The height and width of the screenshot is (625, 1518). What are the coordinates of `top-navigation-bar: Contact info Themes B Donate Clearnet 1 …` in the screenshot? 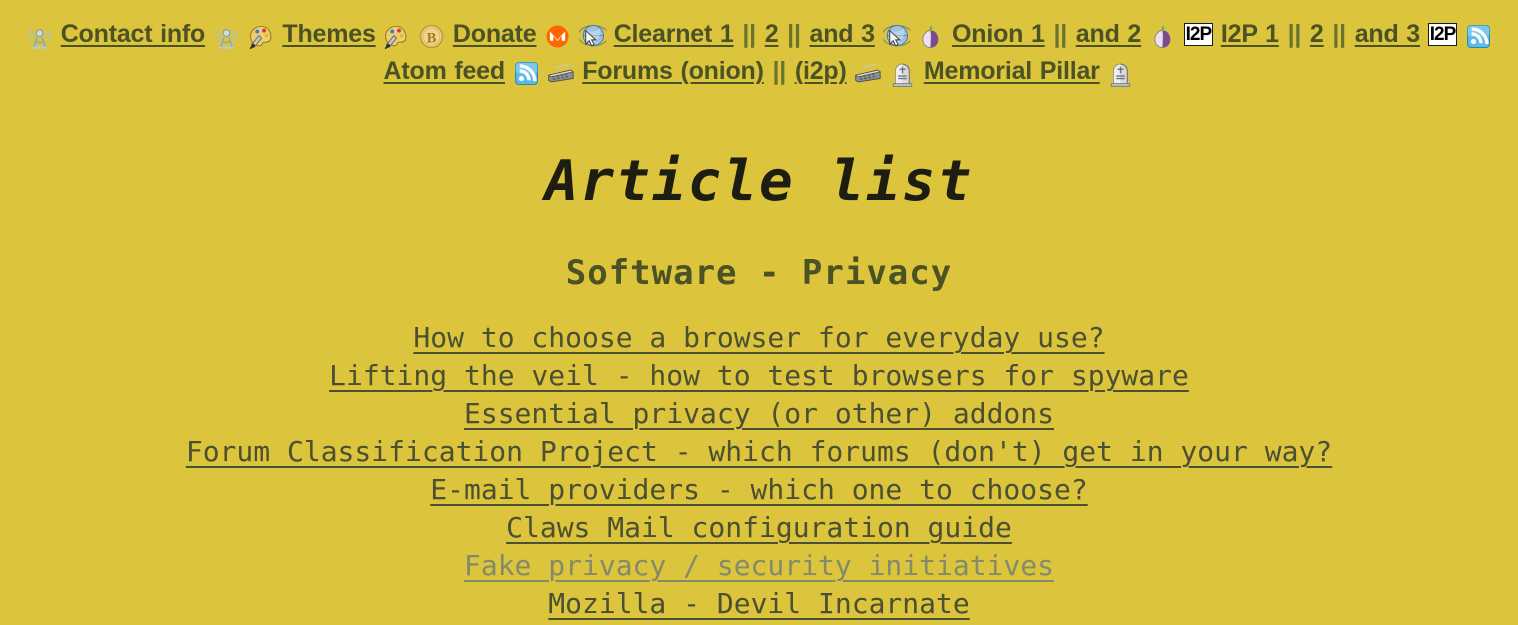 It's located at (759, 45).